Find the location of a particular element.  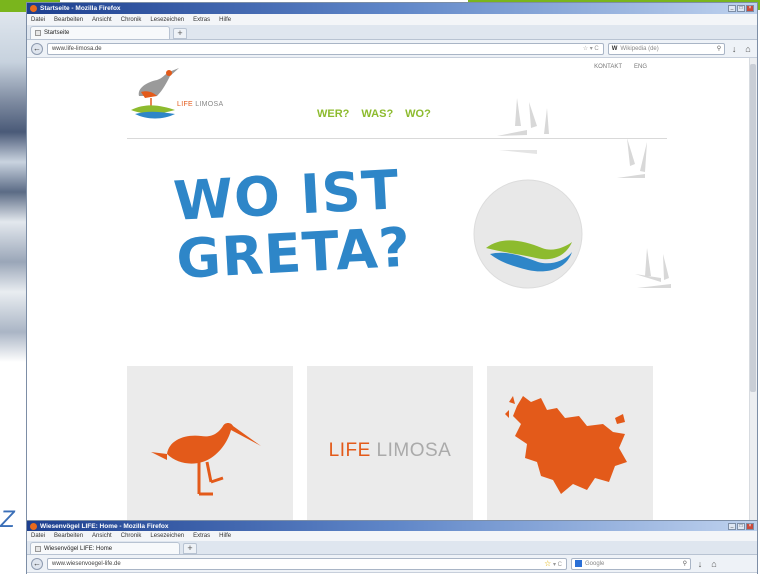

card-bird is located at coordinates (210, 444).